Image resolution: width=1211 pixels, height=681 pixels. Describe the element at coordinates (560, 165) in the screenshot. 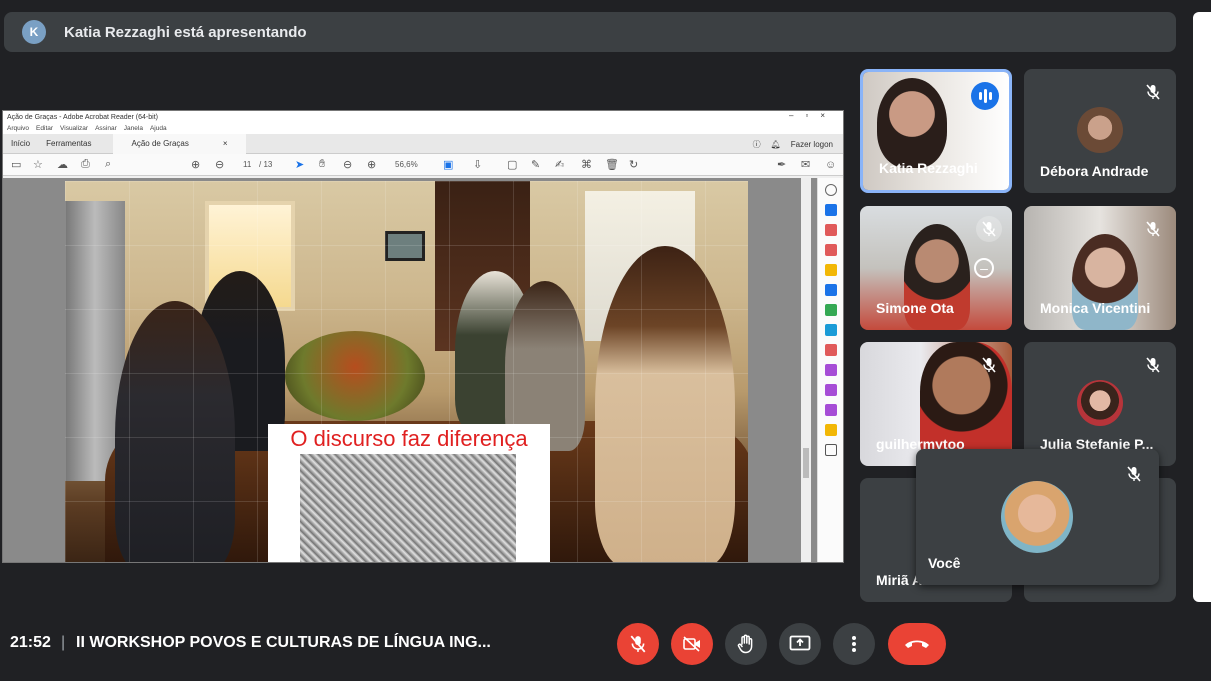

I see `sign-icon: ✍` at that location.